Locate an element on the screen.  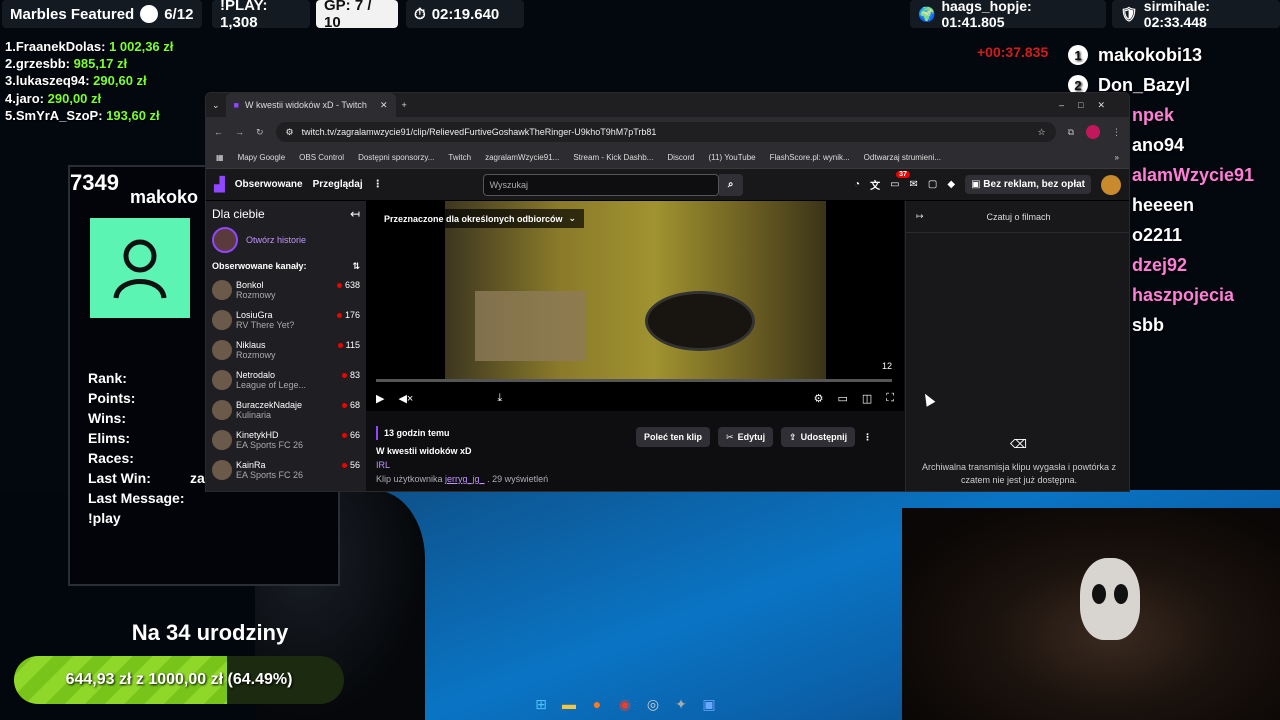
translate-icon: 文 is located at coordinates (875, 184).